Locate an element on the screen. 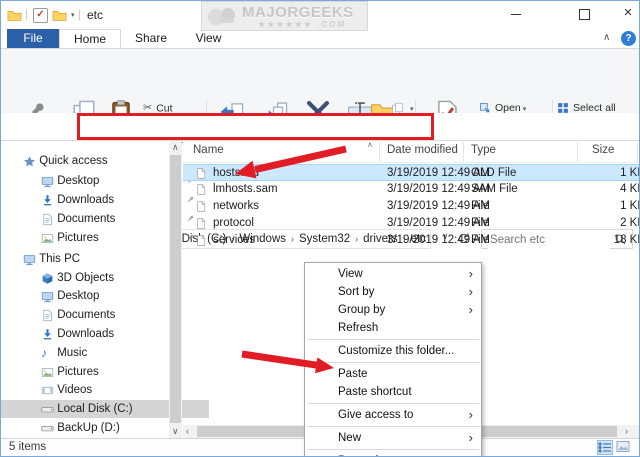  qat-dropdown-icon: ▾ is located at coordinates (73, 15).